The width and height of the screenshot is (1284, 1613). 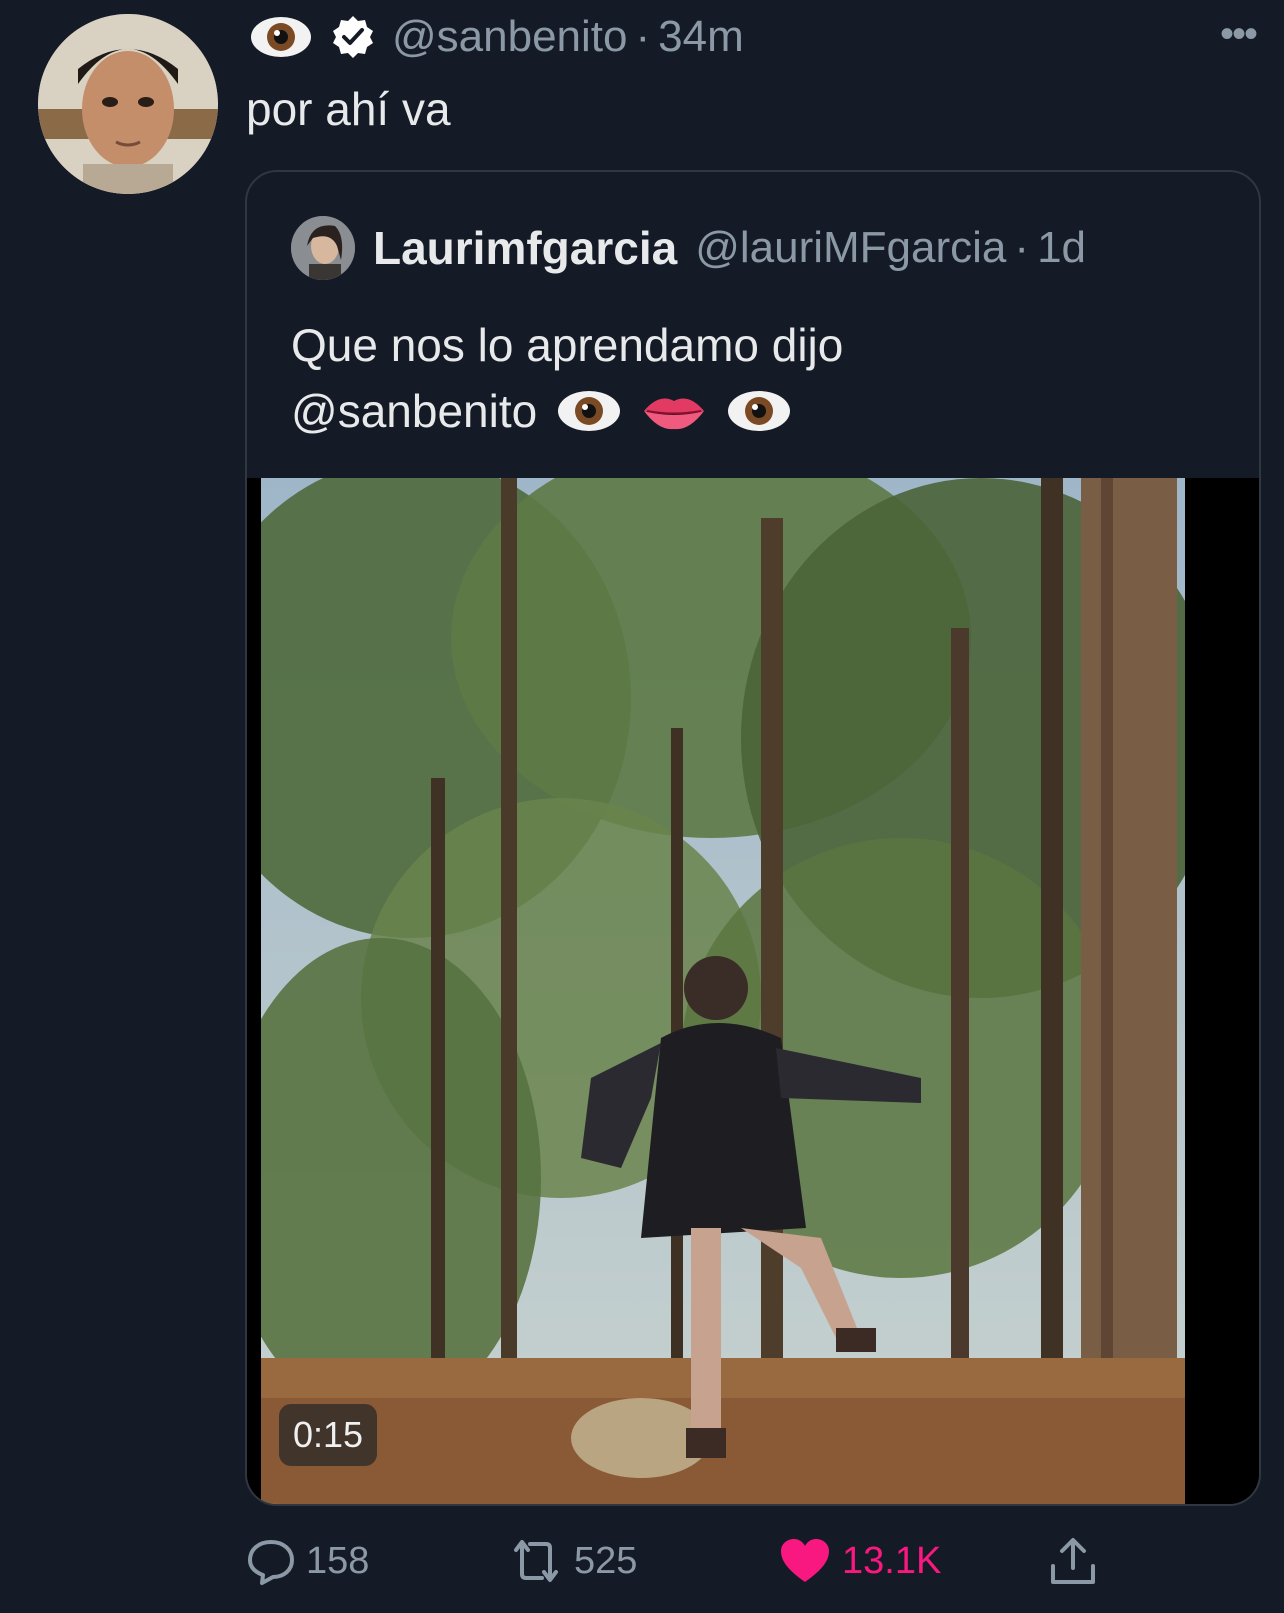 What do you see at coordinates (850, 248) in the screenshot?
I see `quoted-handle: @lauriMFgarcia` at bounding box center [850, 248].